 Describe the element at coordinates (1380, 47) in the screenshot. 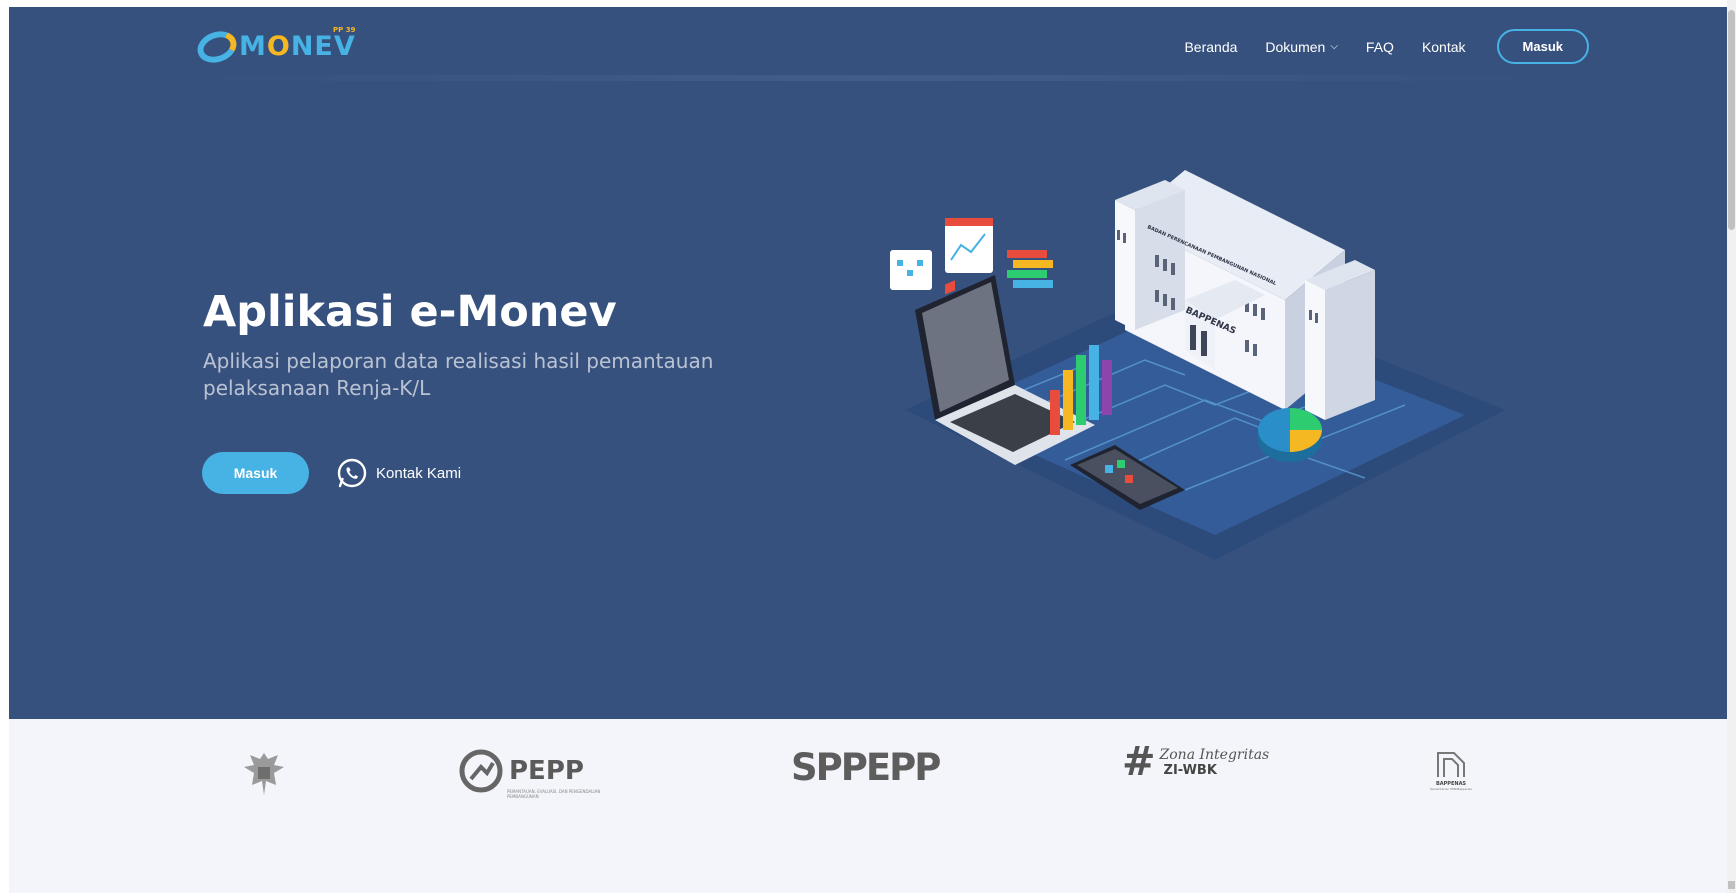

I see `nav-item-faq: FAQ` at that location.